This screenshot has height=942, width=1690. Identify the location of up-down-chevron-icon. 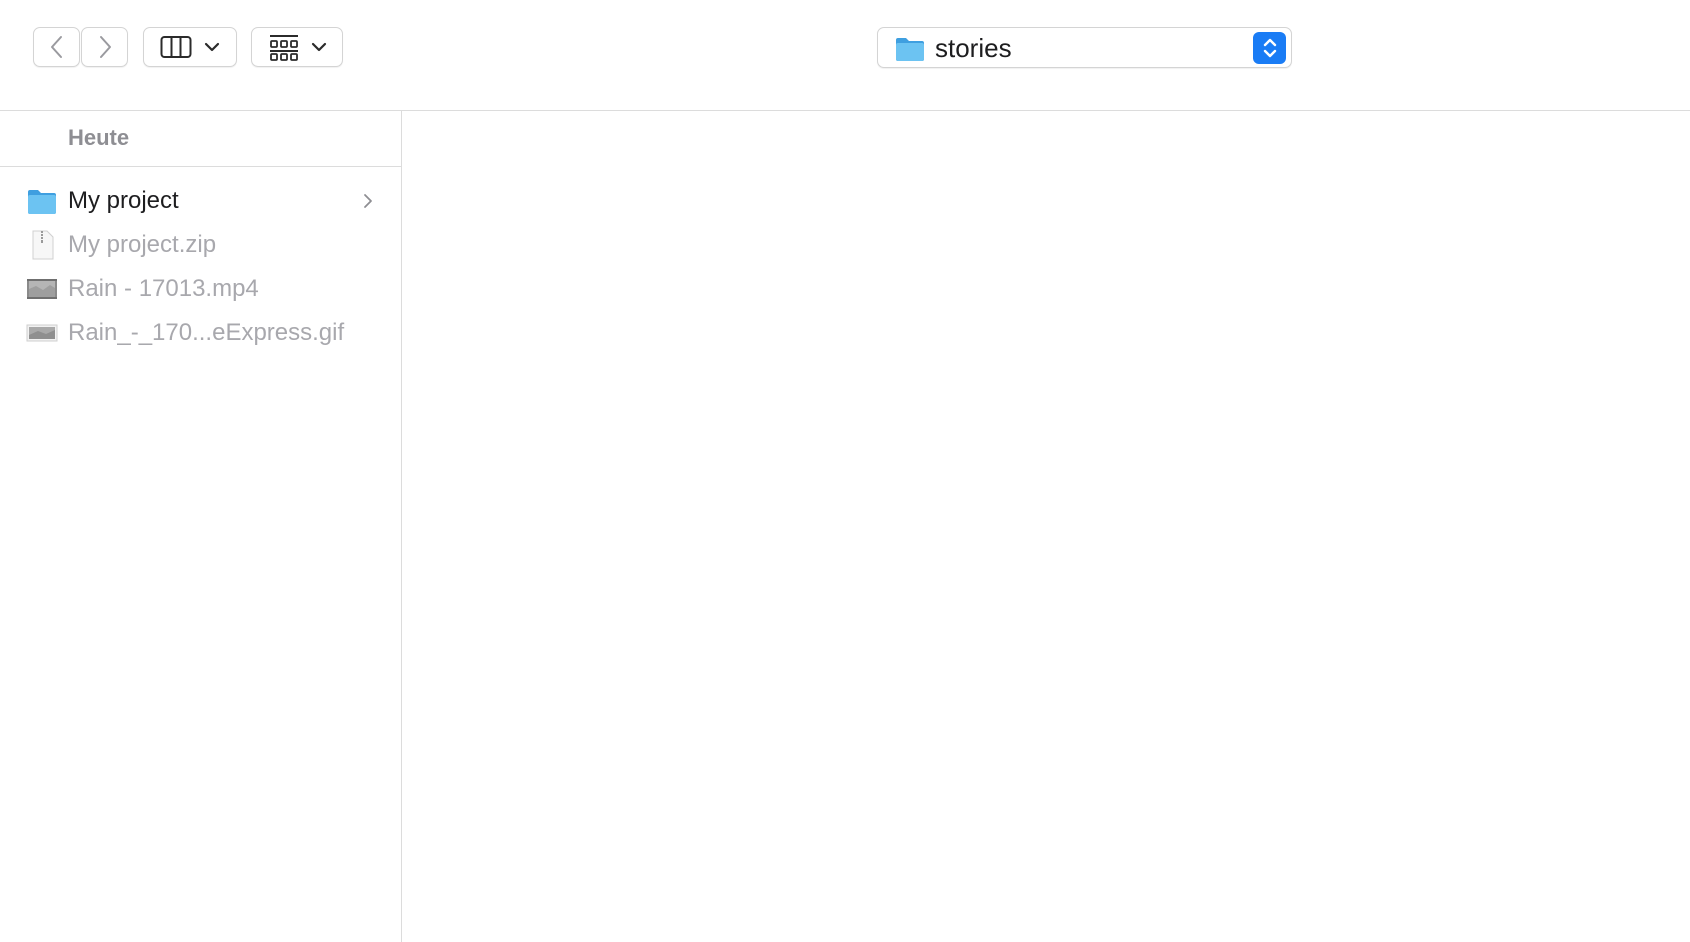
(1269, 48).